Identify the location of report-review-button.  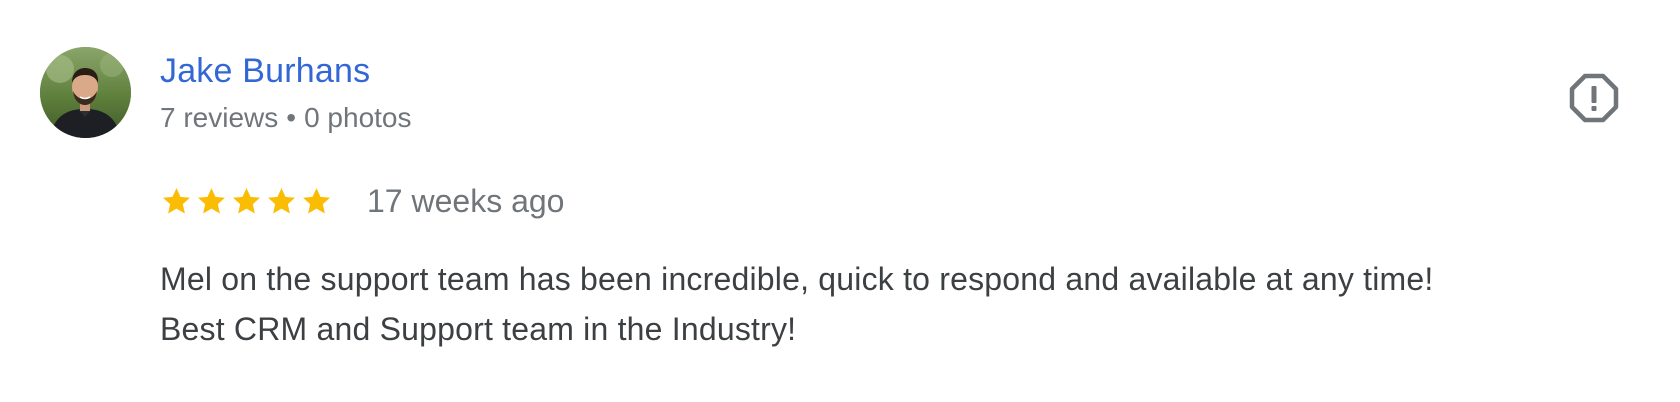
(1594, 98).